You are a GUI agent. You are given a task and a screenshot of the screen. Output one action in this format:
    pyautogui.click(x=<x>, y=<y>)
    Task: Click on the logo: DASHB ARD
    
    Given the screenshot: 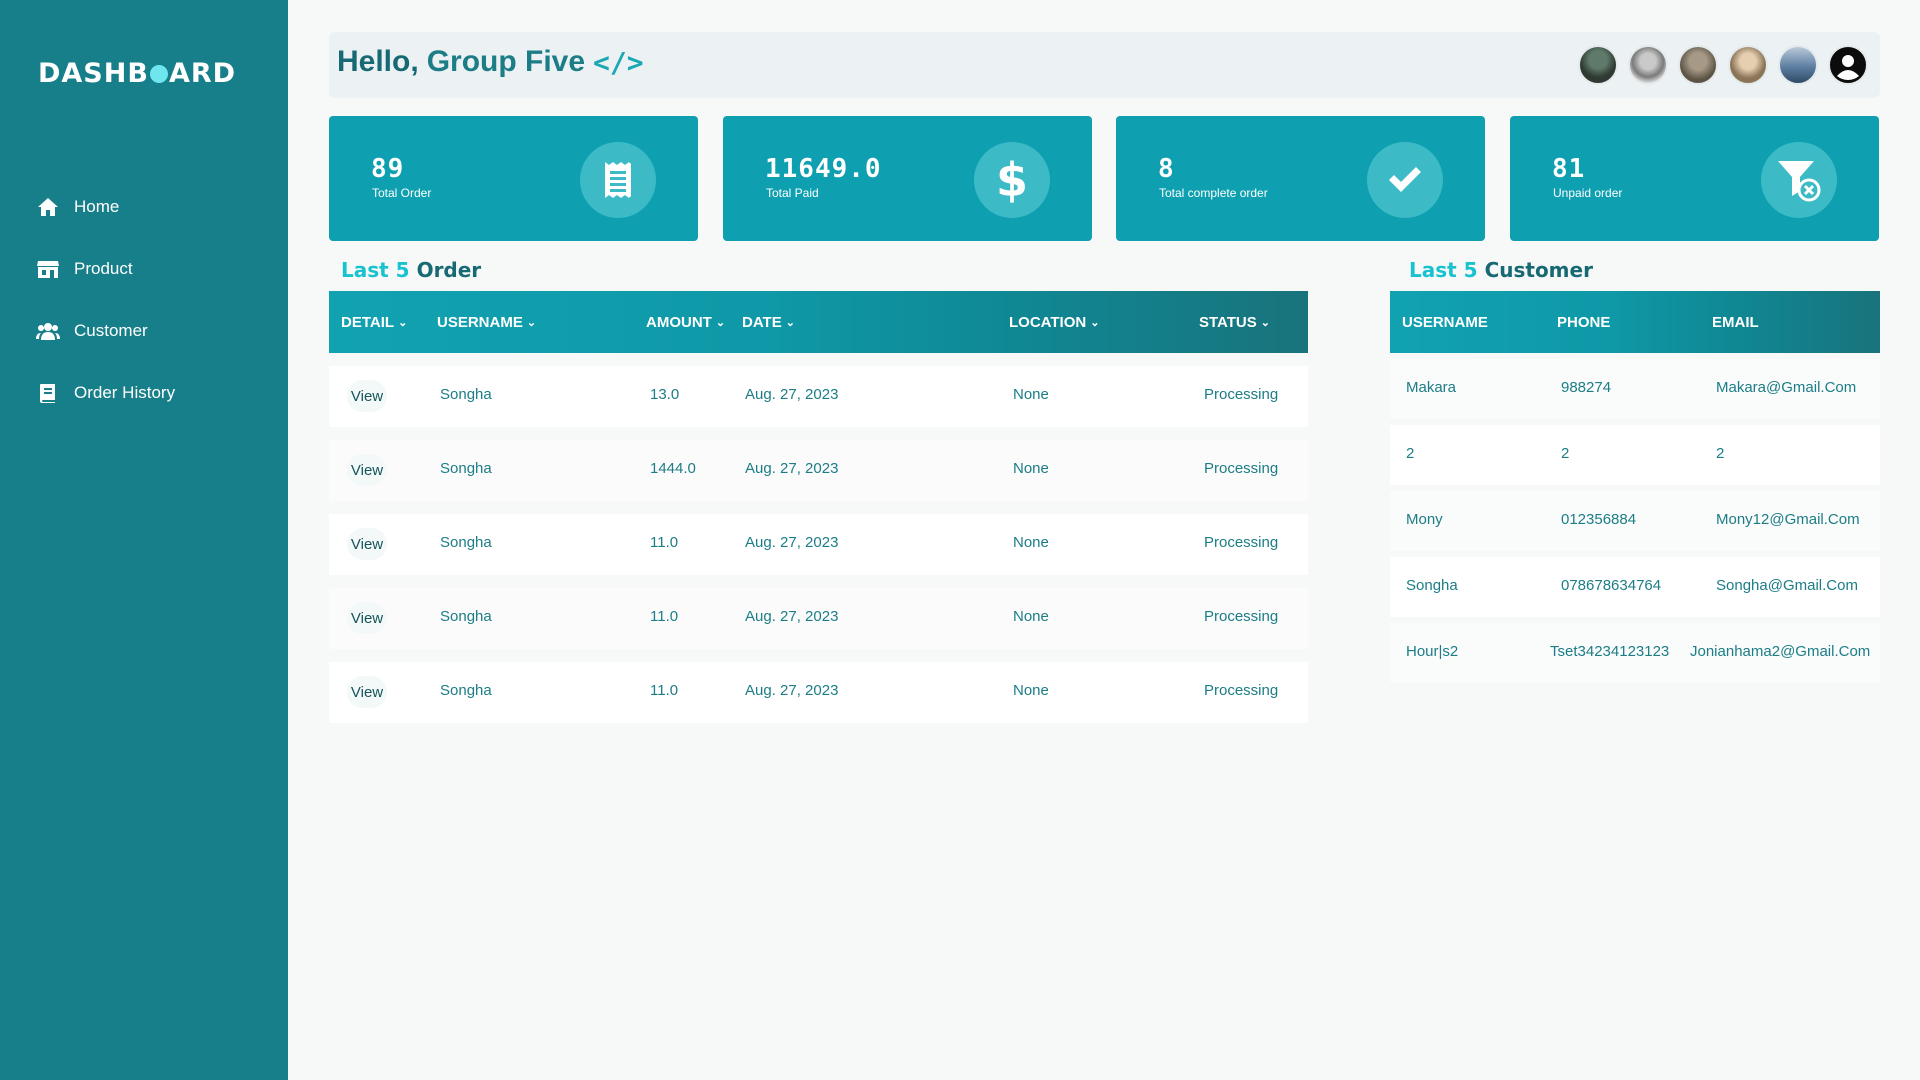 What is the action you would take?
    pyautogui.click(x=137, y=73)
    